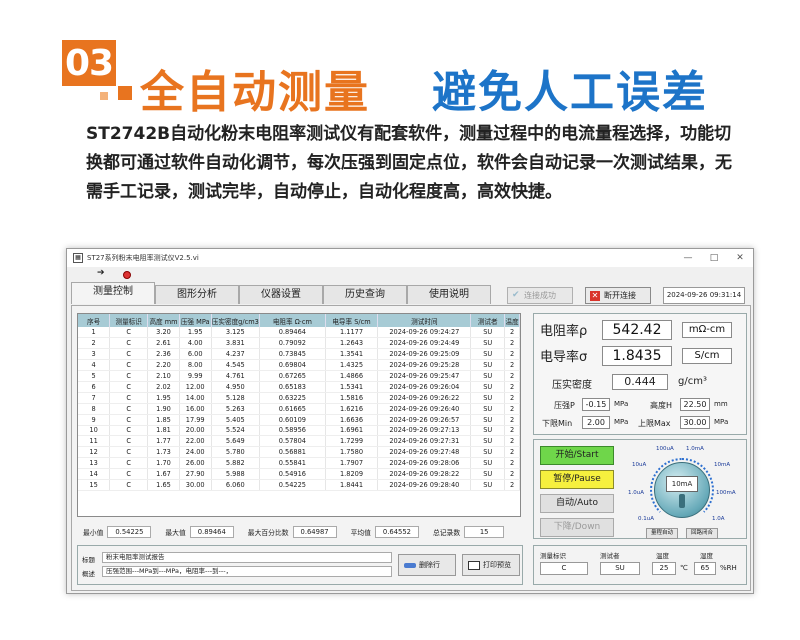  I want to click on down-button: 下降/Down, so click(577, 527).